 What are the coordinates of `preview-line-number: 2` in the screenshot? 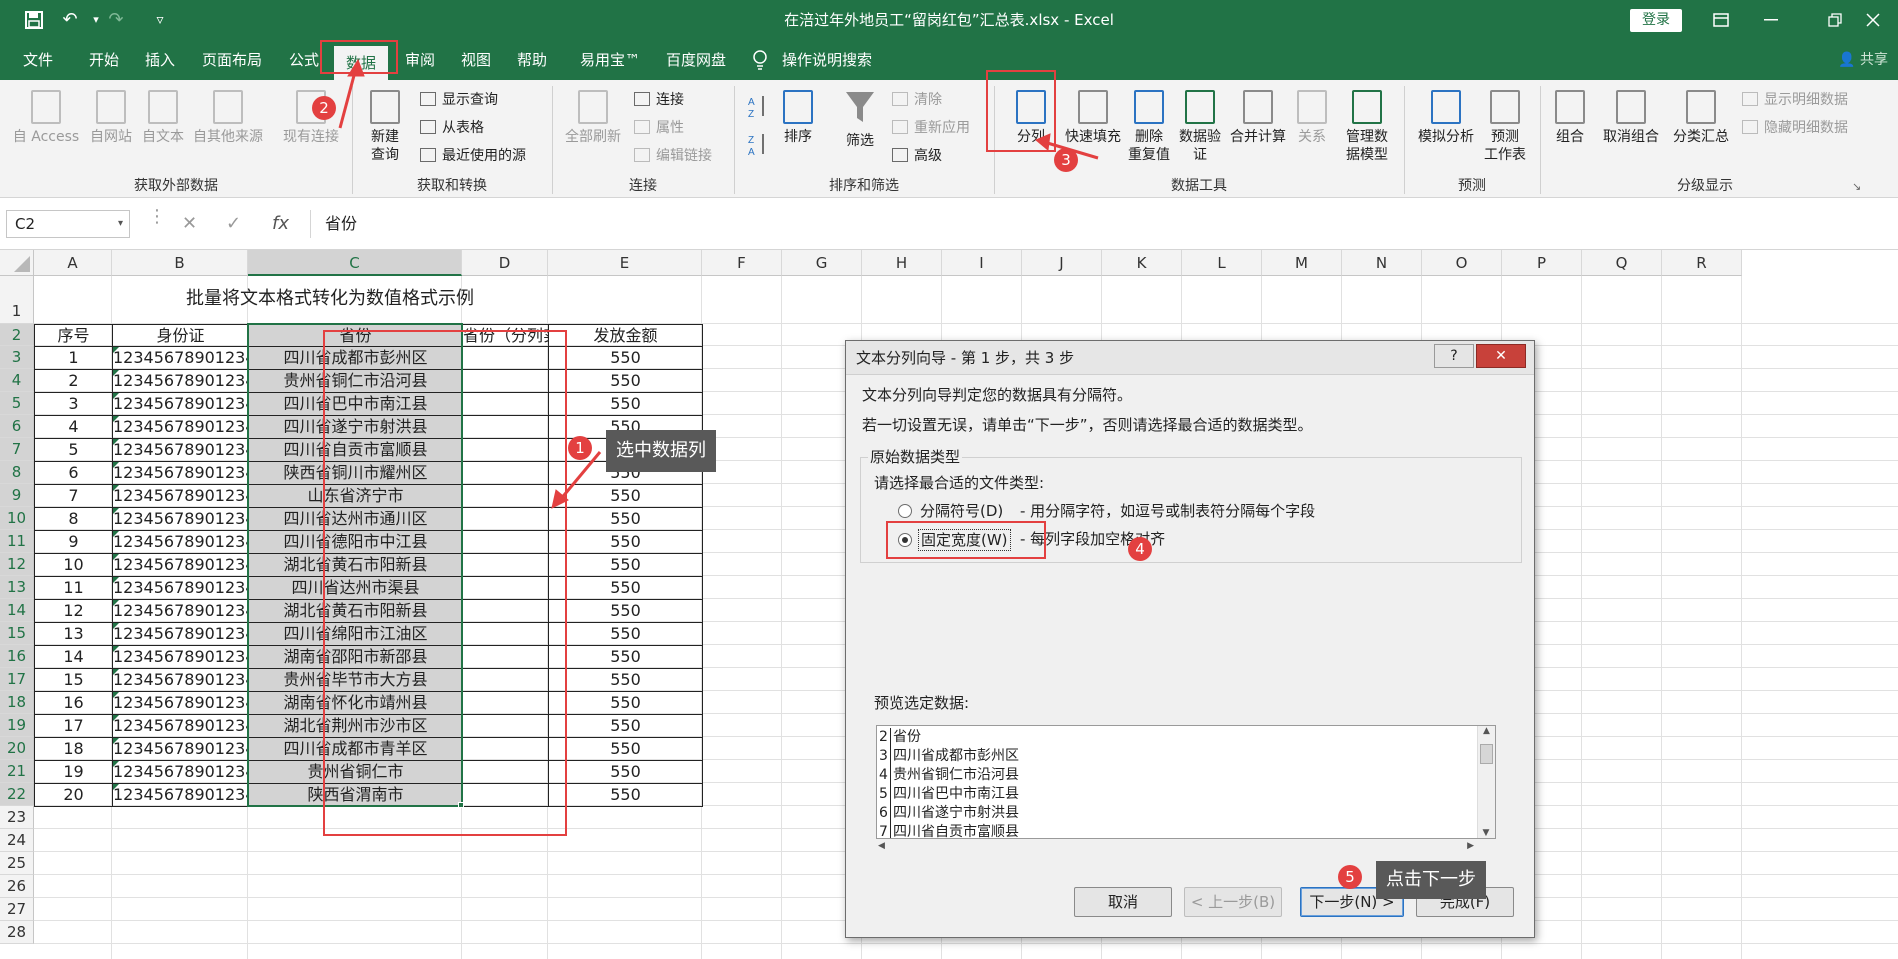 It's located at (884, 737).